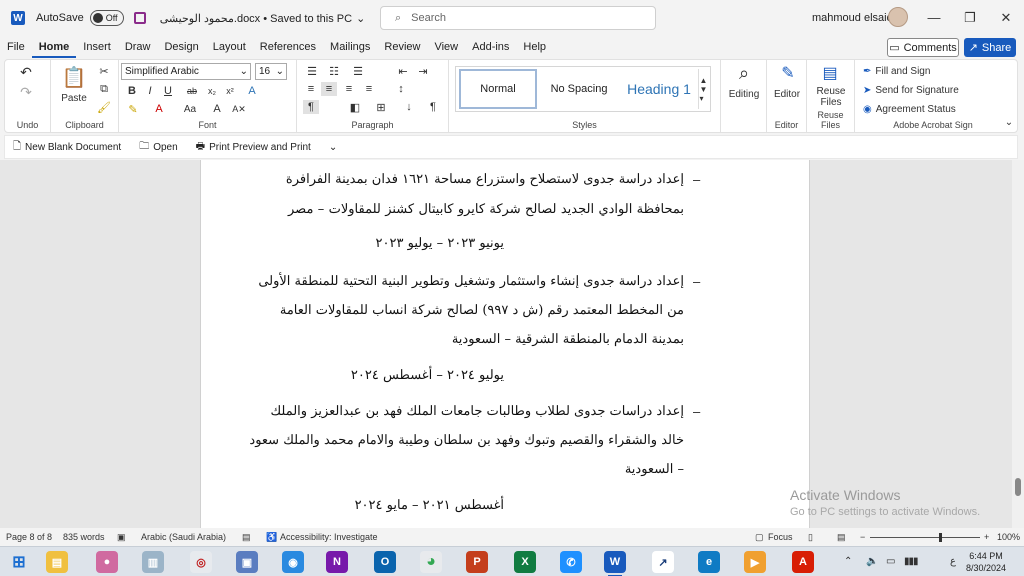 This screenshot has height=576, width=1024. Describe the element at coordinates (230, 91) in the screenshot. I see `superscript-icon: x²` at that location.